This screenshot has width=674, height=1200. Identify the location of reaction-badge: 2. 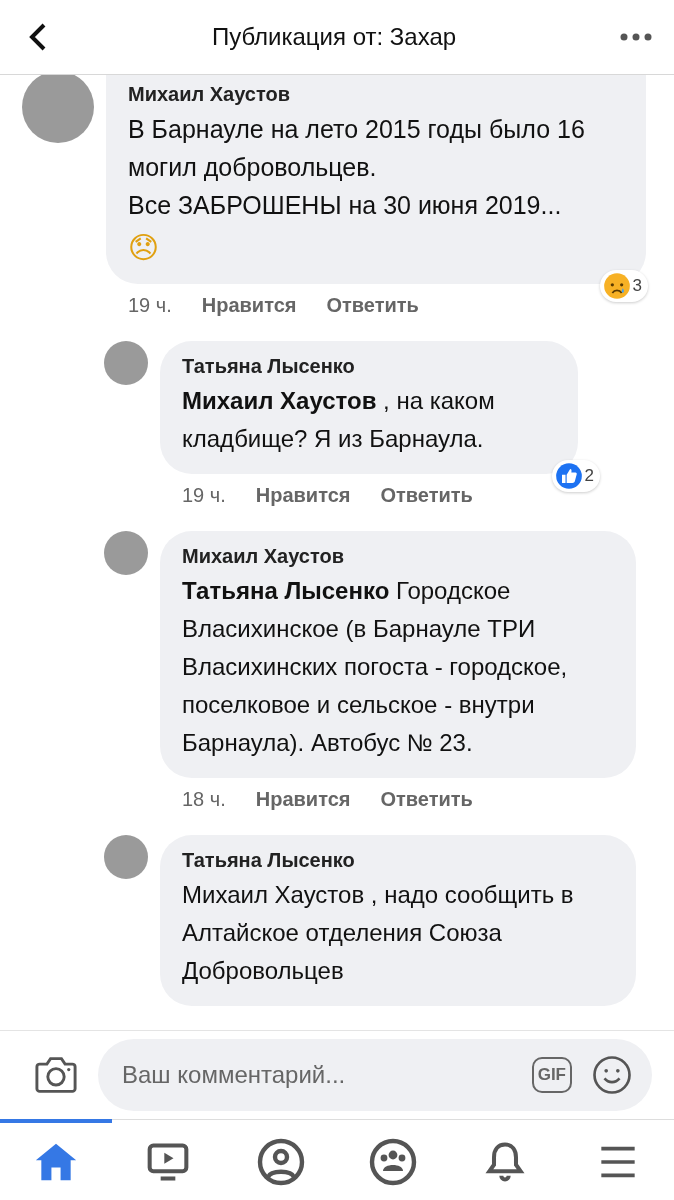
(575, 476).